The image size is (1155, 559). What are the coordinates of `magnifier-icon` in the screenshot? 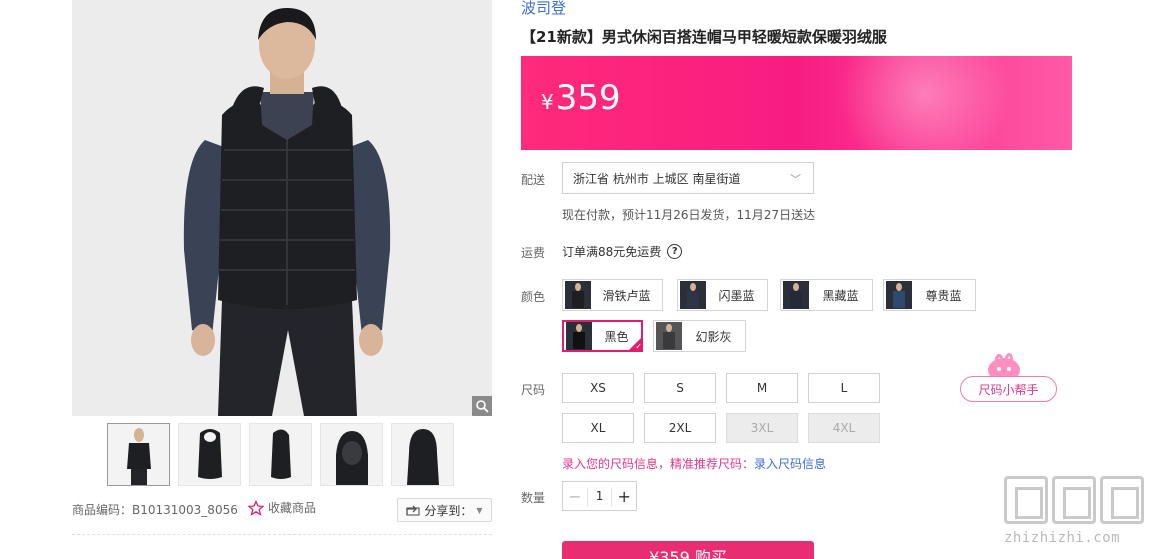 It's located at (482, 406).